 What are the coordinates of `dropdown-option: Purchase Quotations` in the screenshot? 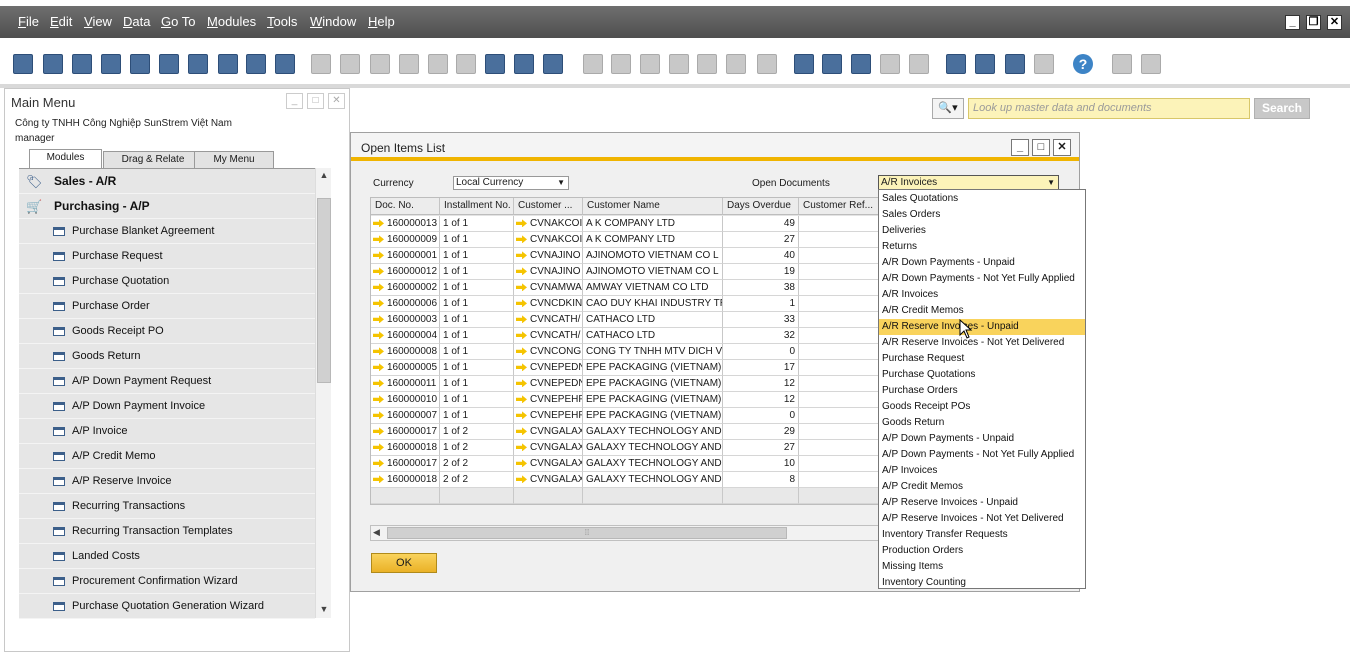 It's located at (982, 375).